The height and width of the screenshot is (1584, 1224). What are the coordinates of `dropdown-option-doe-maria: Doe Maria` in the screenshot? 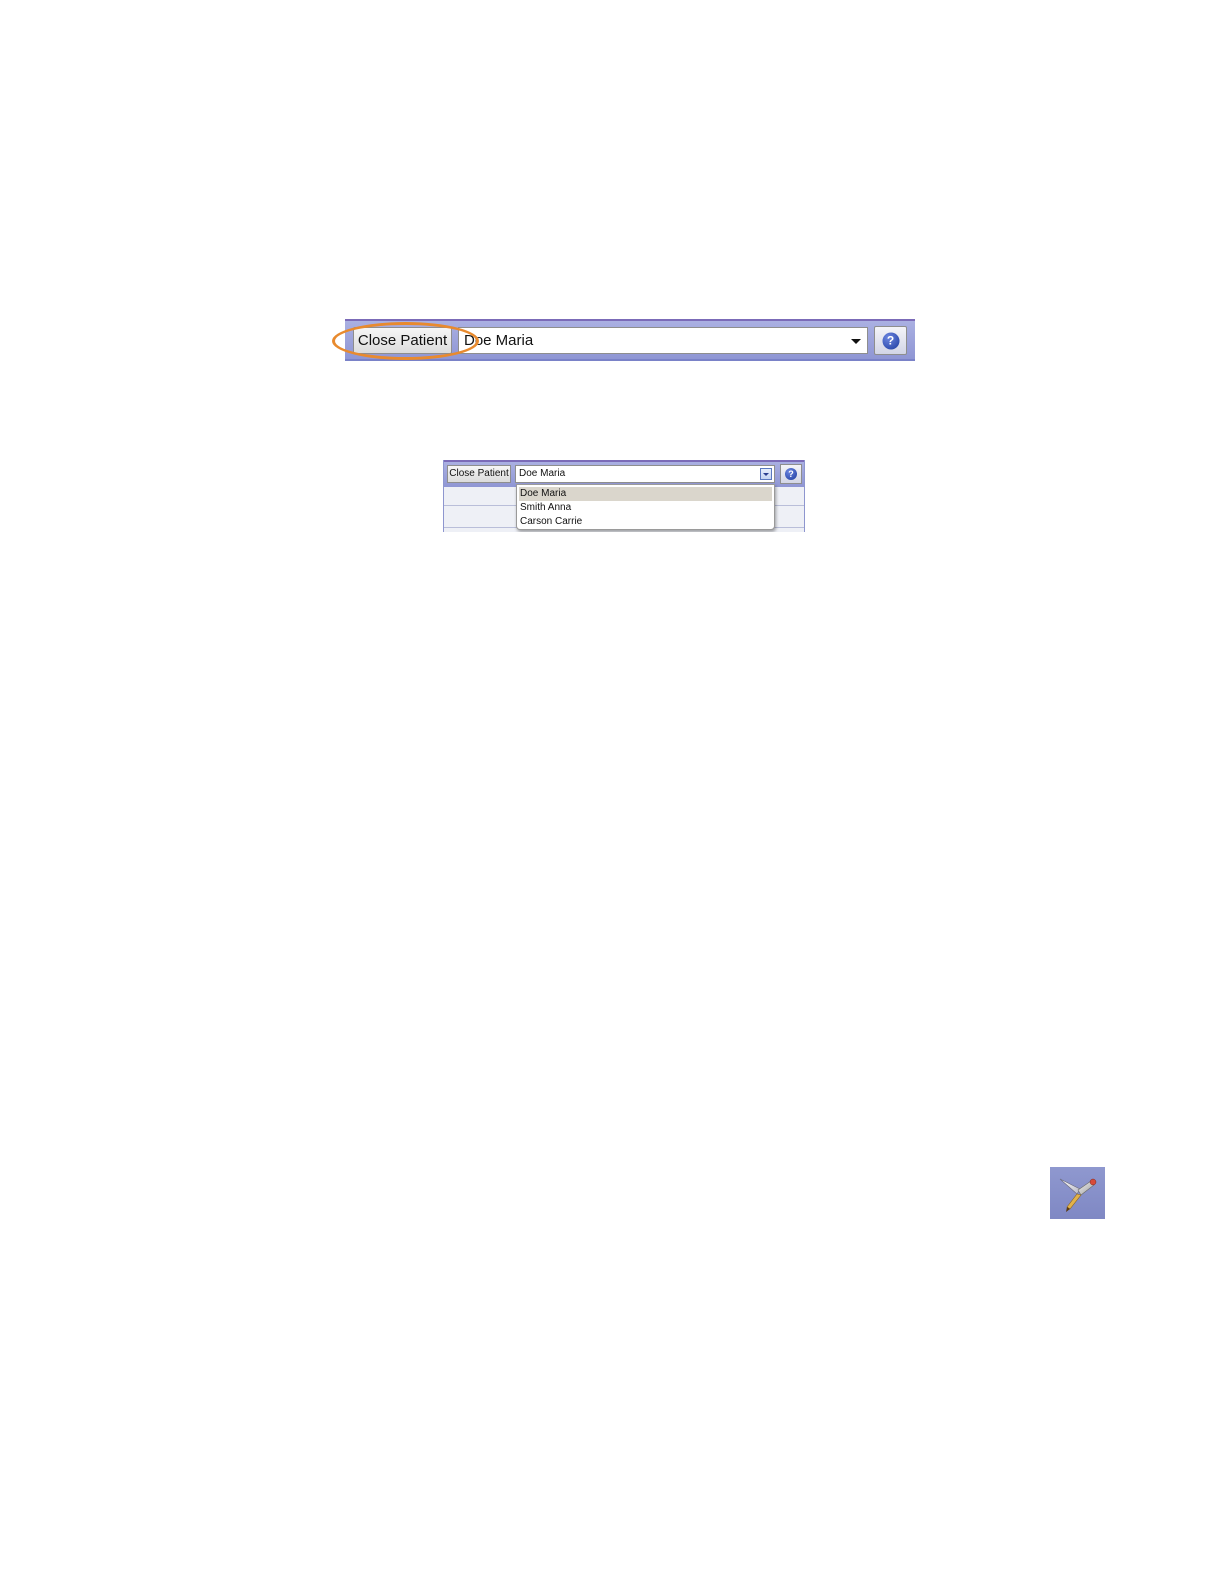 It's located at (645, 494).